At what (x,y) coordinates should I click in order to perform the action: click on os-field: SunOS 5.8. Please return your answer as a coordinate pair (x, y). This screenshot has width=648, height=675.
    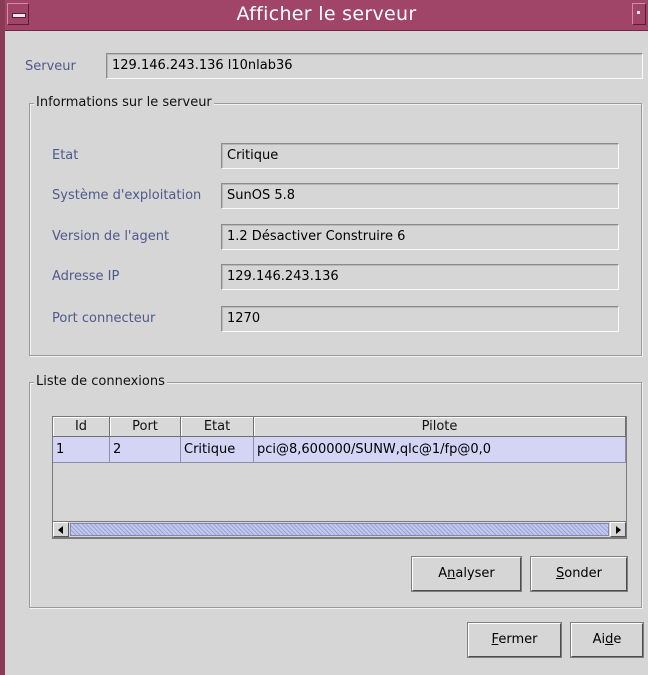
    Looking at the image, I should click on (420, 196).